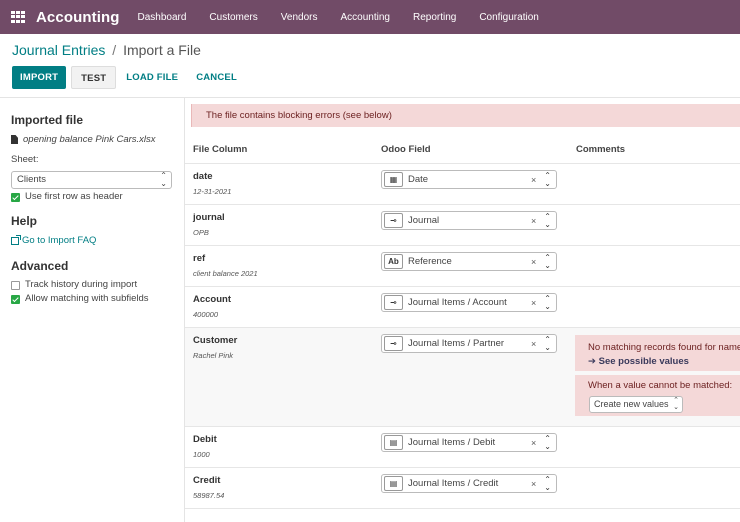 The image size is (740, 522). I want to click on relation-icon: ⊸, so click(393, 302).